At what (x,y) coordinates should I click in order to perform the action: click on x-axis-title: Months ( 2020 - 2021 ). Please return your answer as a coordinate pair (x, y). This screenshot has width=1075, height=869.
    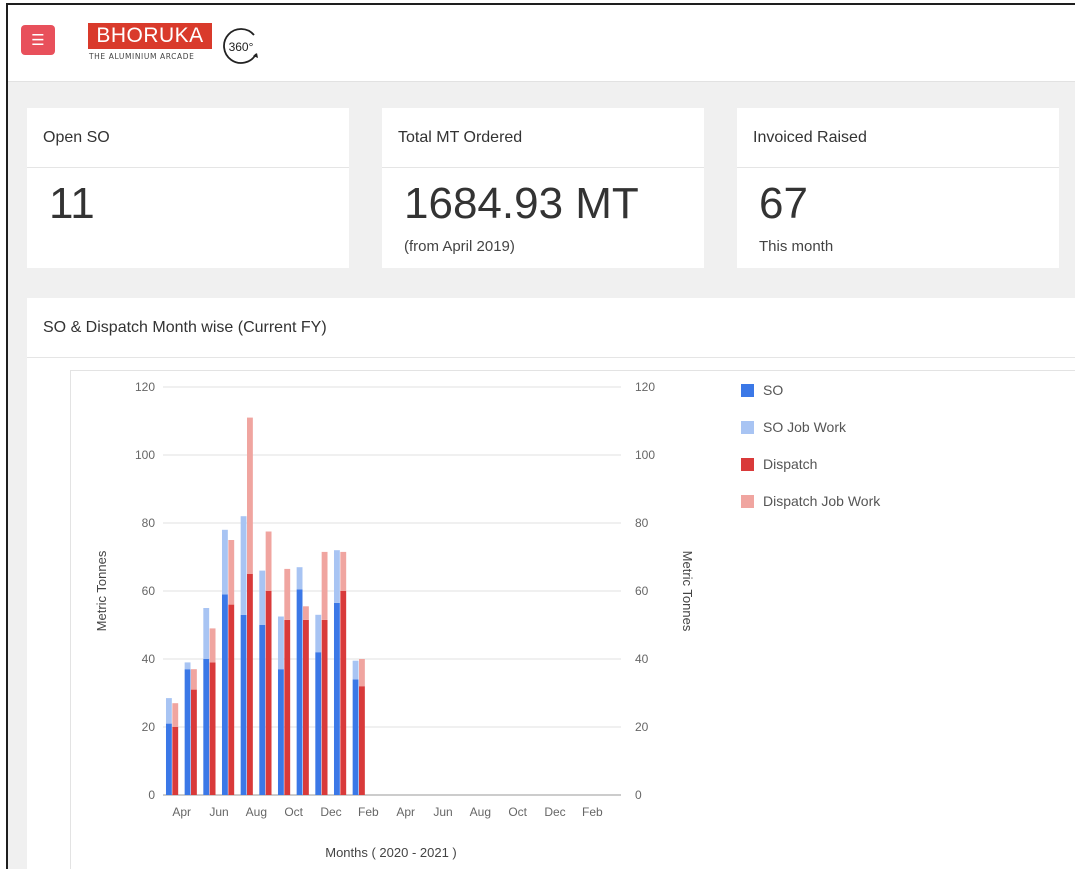
    Looking at the image, I should click on (391, 852).